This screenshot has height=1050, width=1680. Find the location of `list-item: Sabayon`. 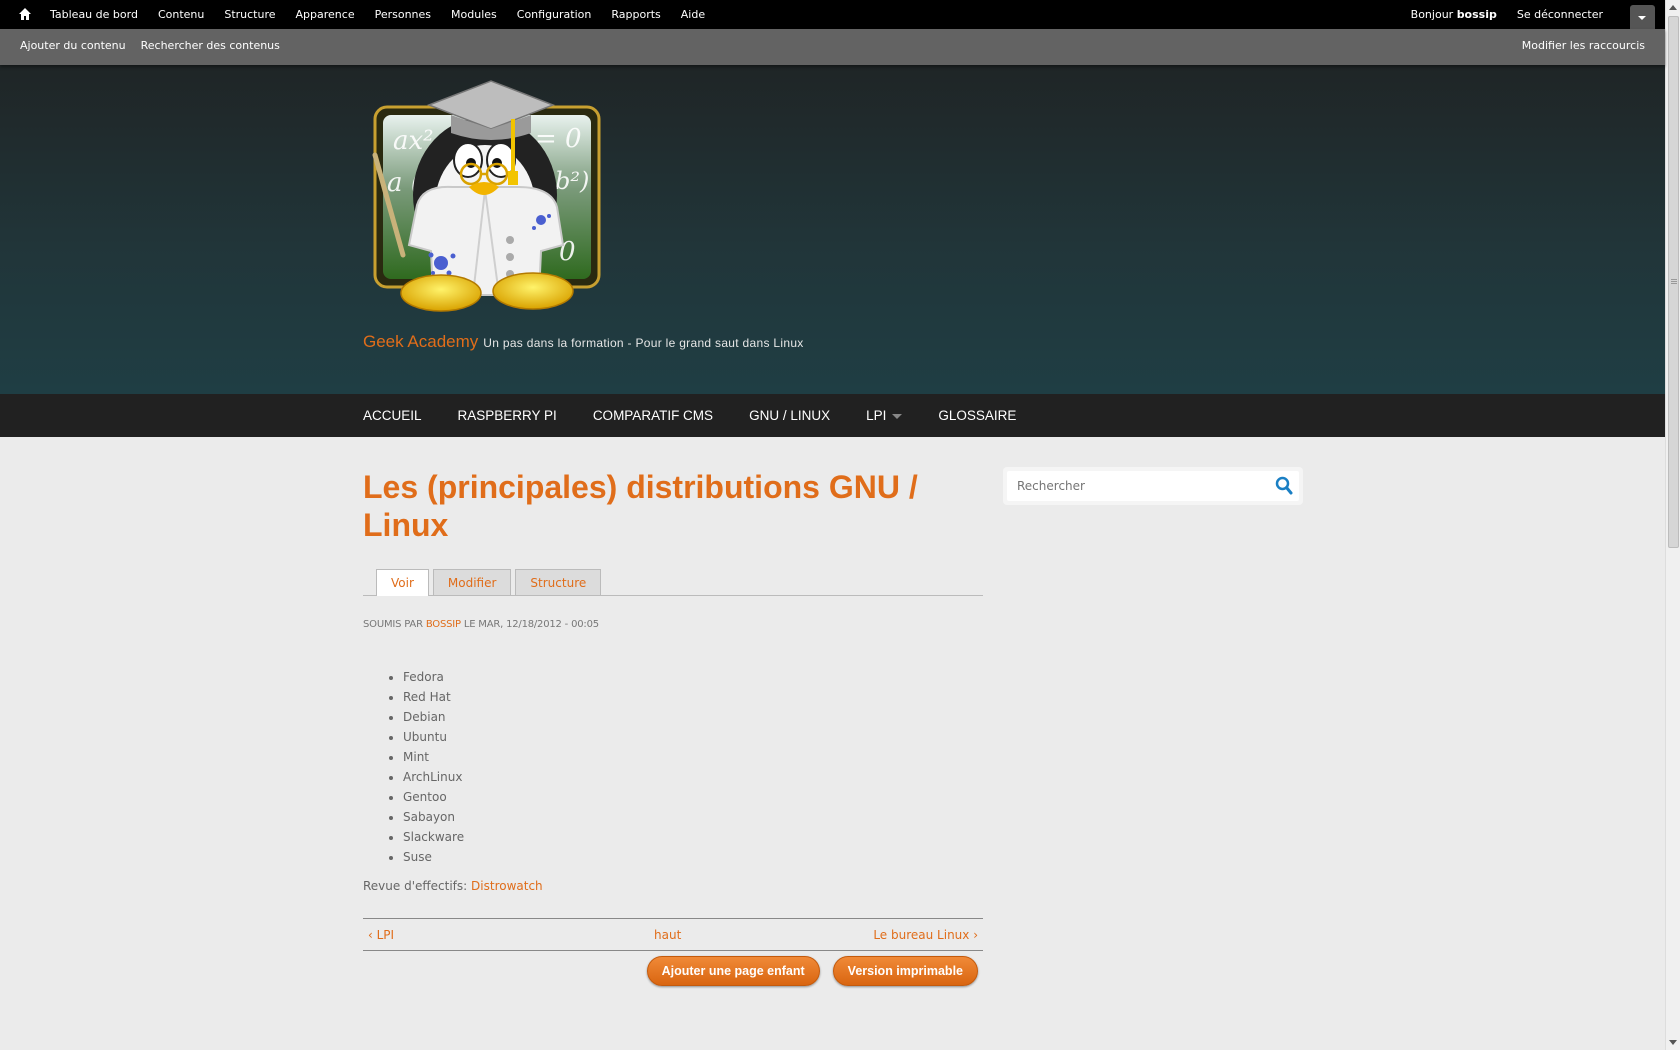

list-item: Sabayon is located at coordinates (693, 817).